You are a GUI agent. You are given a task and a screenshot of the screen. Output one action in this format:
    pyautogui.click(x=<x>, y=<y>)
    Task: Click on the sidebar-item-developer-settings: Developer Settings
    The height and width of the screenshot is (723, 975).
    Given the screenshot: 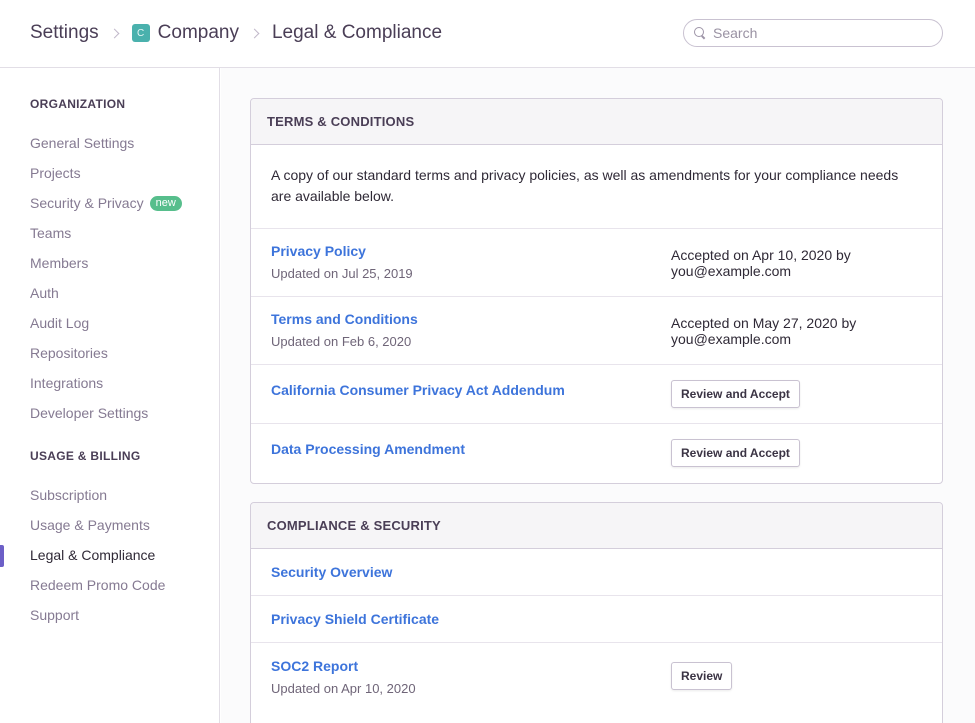 What is the action you would take?
    pyautogui.click(x=89, y=413)
    